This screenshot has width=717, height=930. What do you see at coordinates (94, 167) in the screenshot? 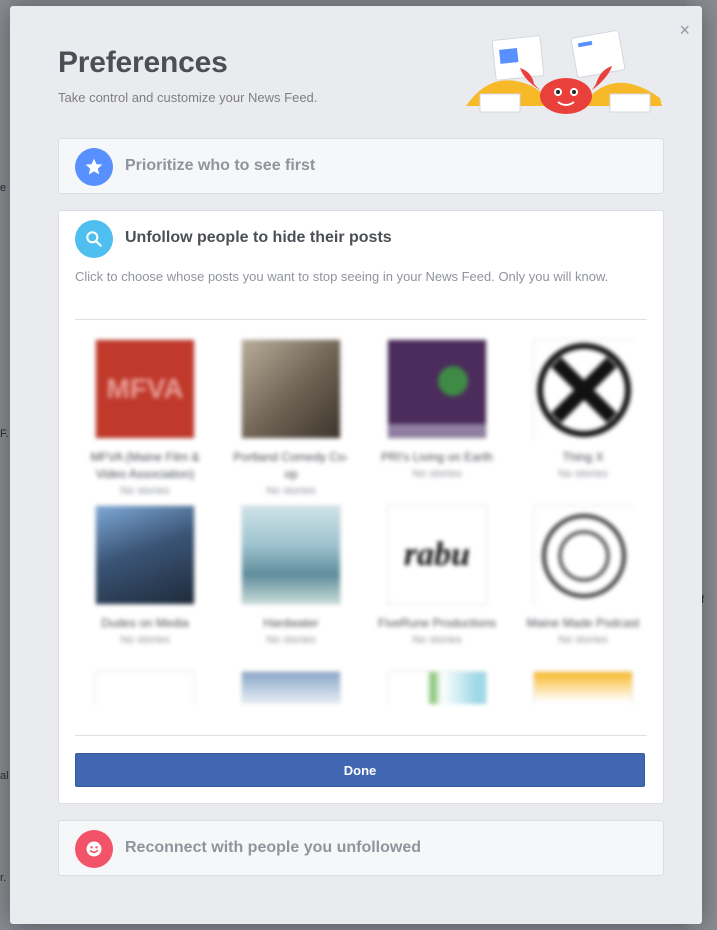
I see `star-icon` at bounding box center [94, 167].